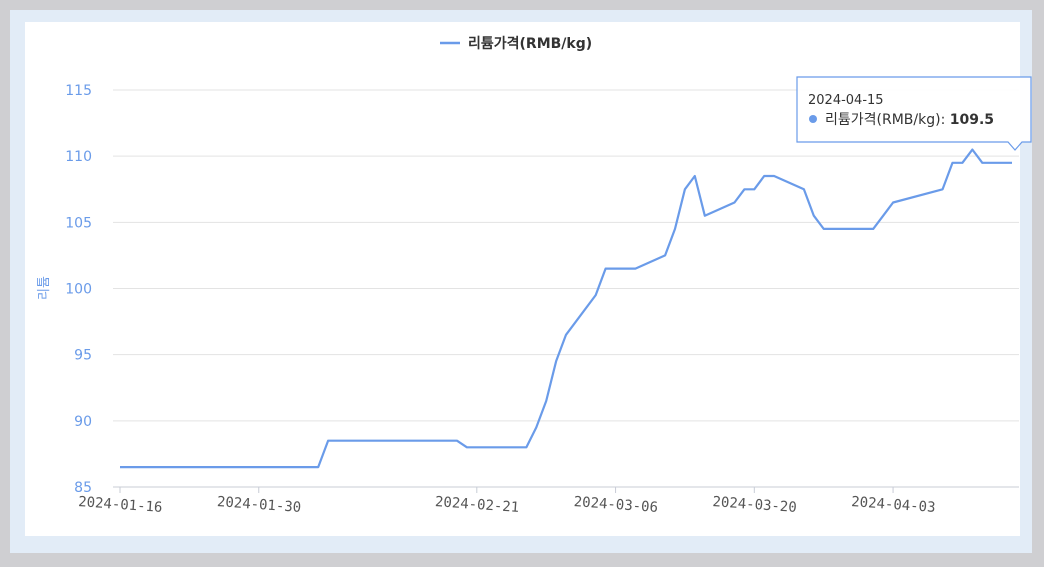 The height and width of the screenshot is (567, 1044). I want to click on y-tick-label: 95, so click(83, 356).